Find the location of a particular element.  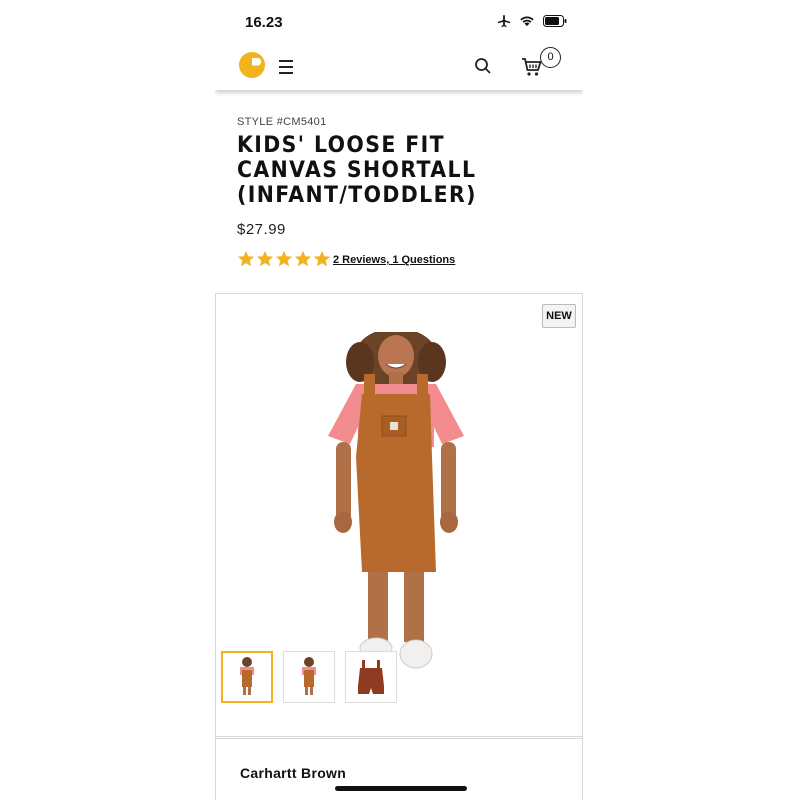

style-number: STYLE #CM5401 is located at coordinates (282, 122).